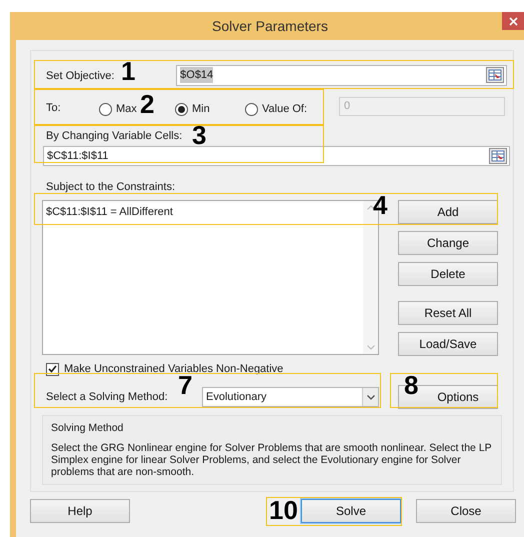 This screenshot has width=524, height=537. Describe the element at coordinates (448, 344) in the screenshot. I see `constraint-action-button: Load/Save` at that location.